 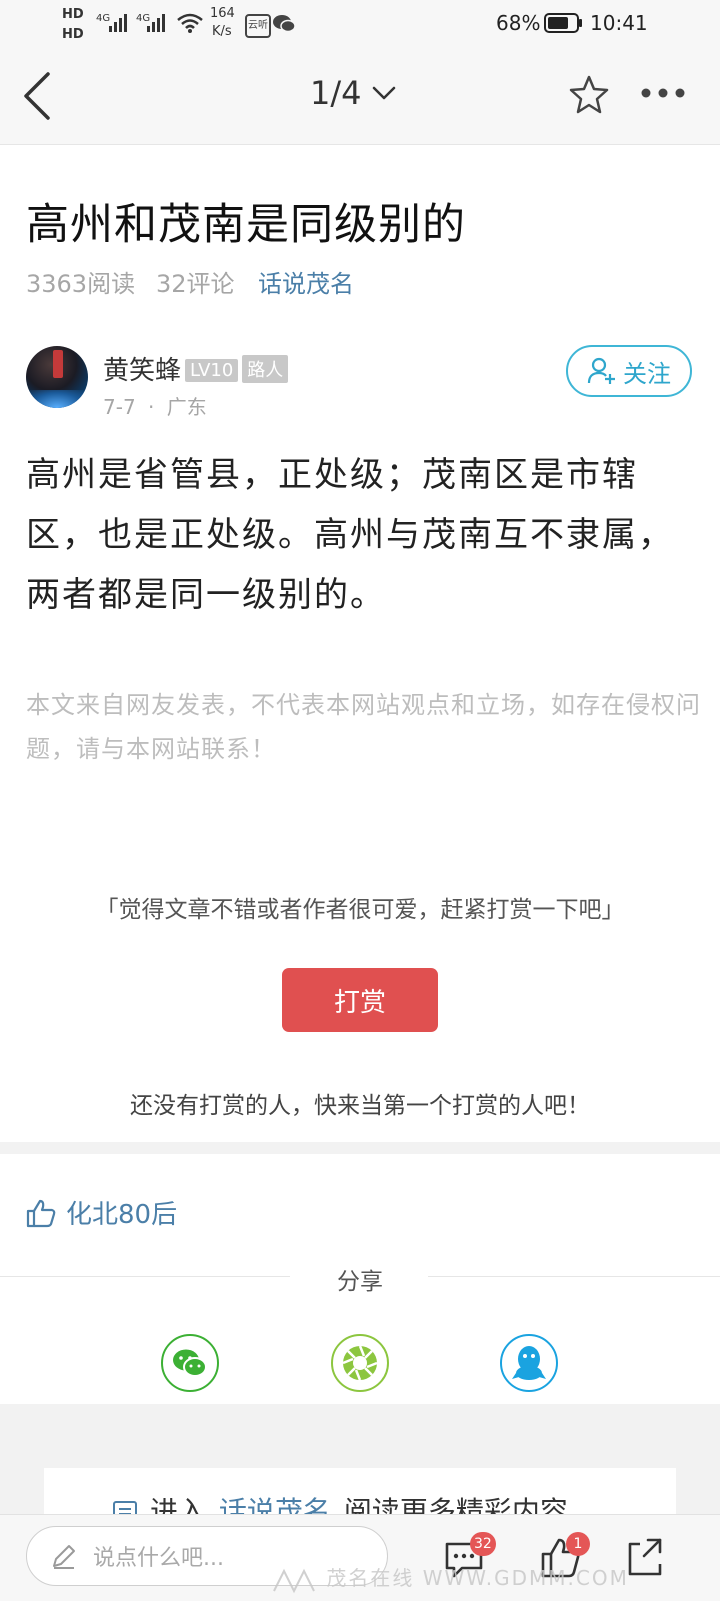 What do you see at coordinates (477, 1578) in the screenshot?
I see `watermark-text: 茂名在线 WWW.GDMM.COM` at bounding box center [477, 1578].